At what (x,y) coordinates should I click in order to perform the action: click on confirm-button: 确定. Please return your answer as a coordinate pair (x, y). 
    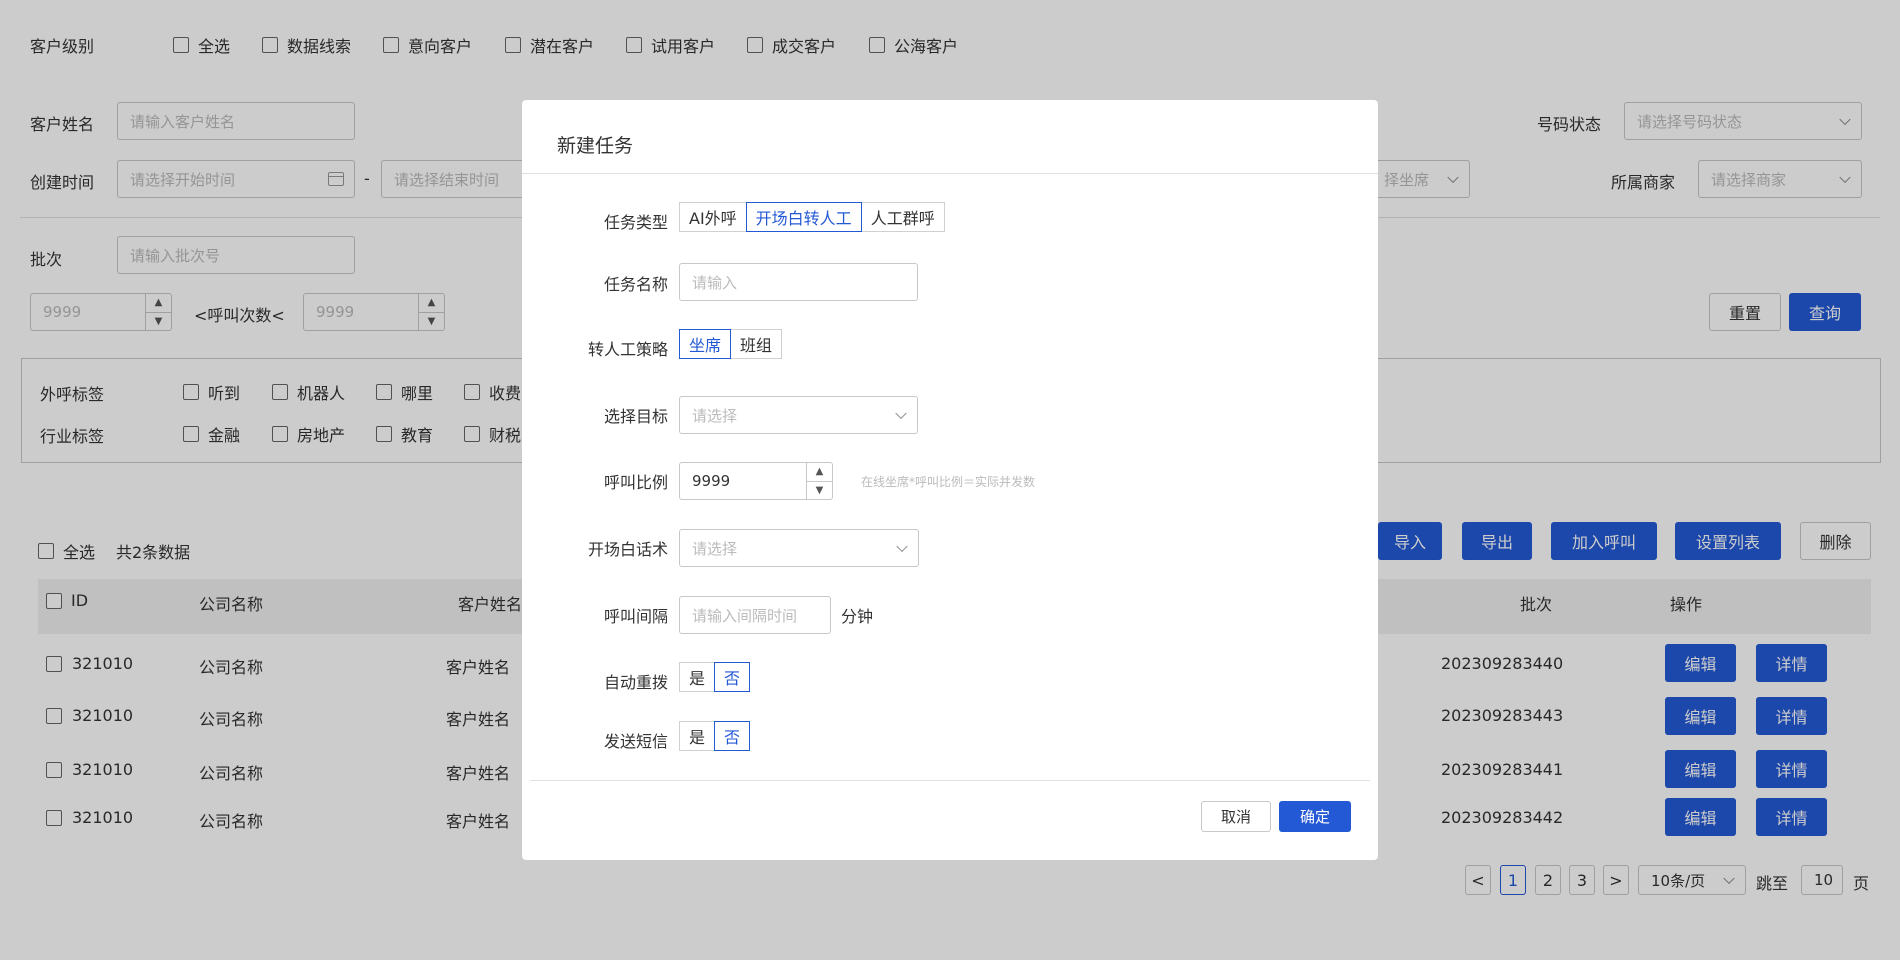
    Looking at the image, I should click on (1315, 816).